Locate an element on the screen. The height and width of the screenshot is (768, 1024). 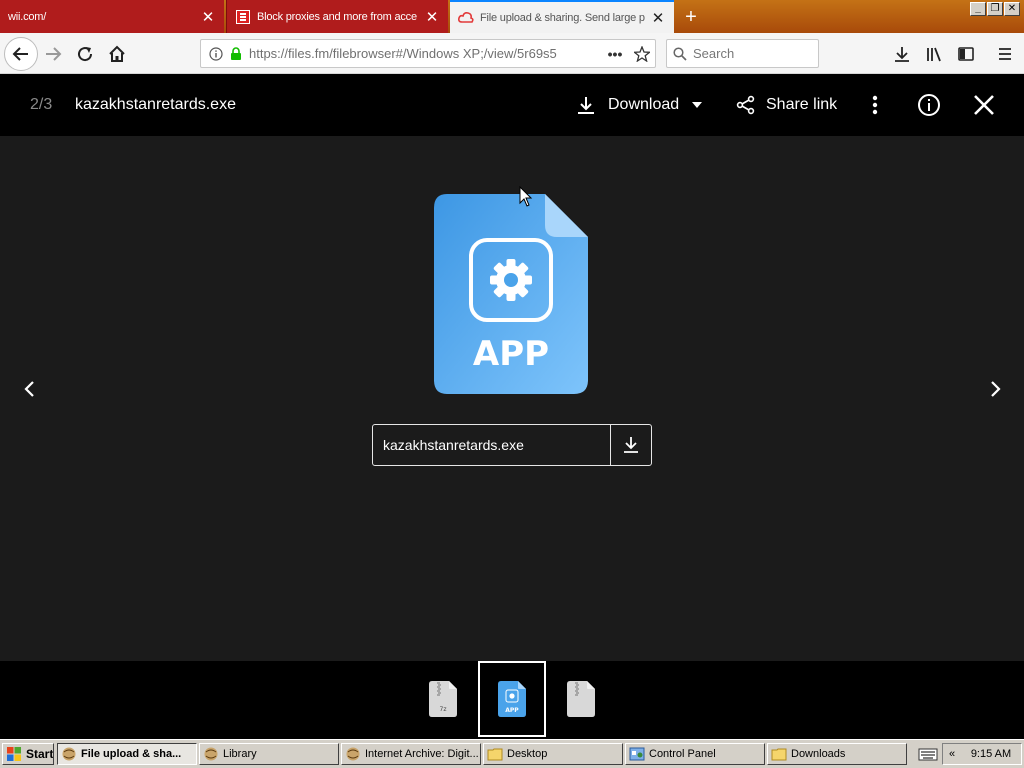
tab-block-proxies: Block proxies and more from acce ✕ is located at coordinates (337, 16).